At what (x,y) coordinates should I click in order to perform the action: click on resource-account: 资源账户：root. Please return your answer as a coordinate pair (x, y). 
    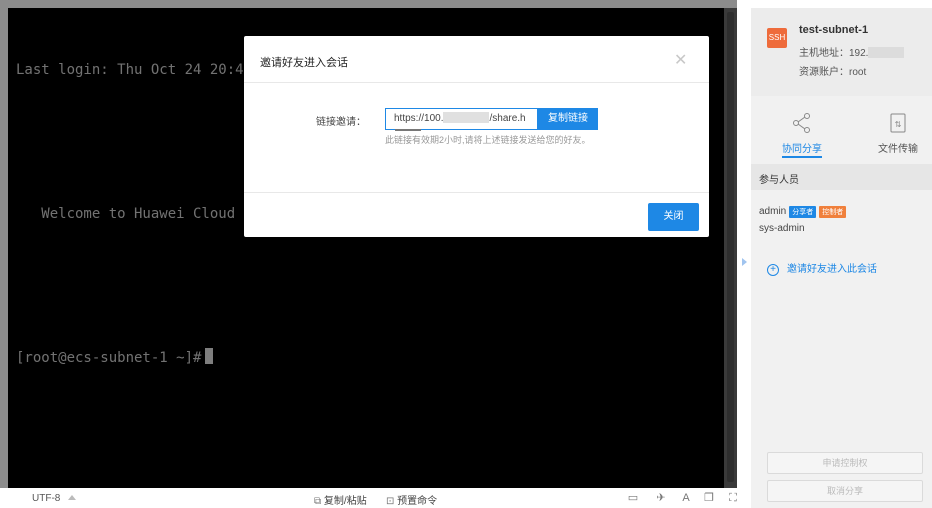
    Looking at the image, I should click on (833, 72).